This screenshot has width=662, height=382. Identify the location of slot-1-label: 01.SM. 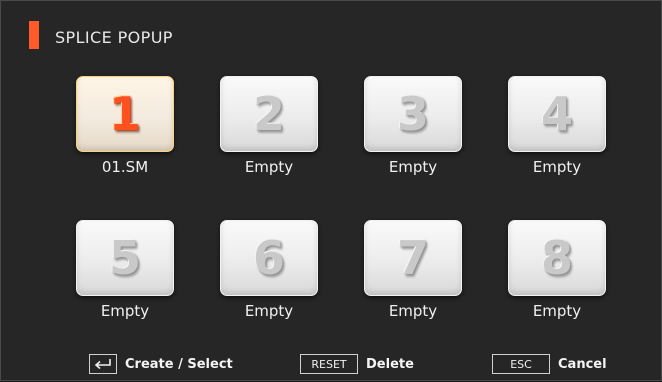
(125, 167).